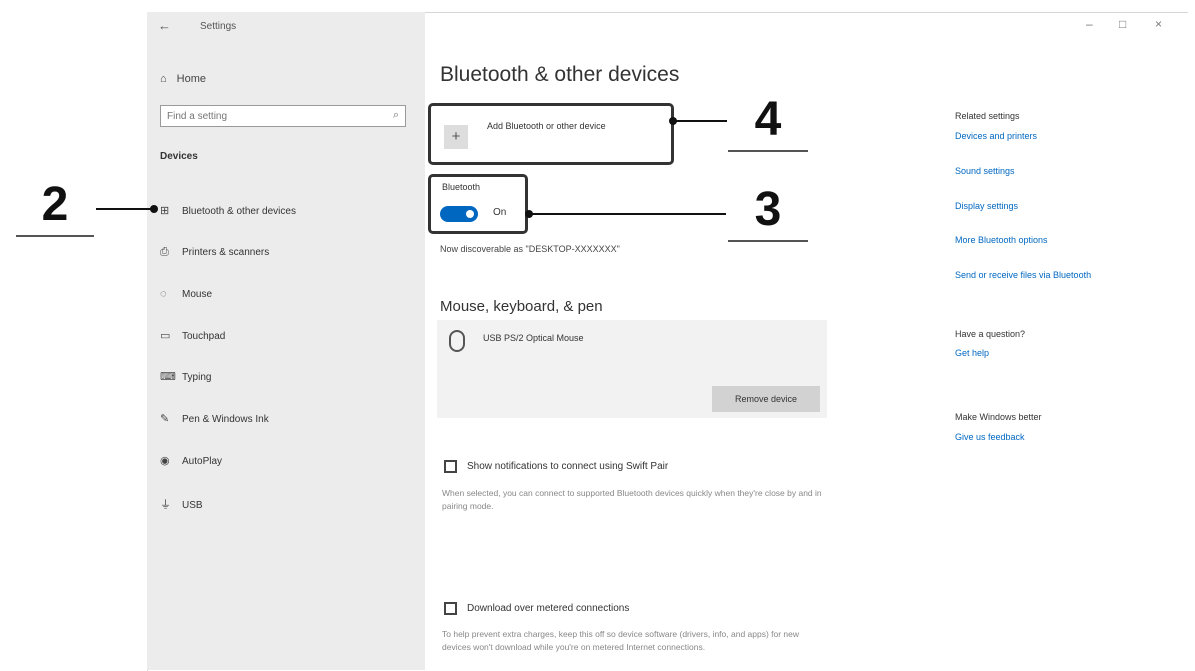 The image size is (1195, 671). I want to click on sidebar-item-label: Bluetooth & other devices, so click(239, 211).